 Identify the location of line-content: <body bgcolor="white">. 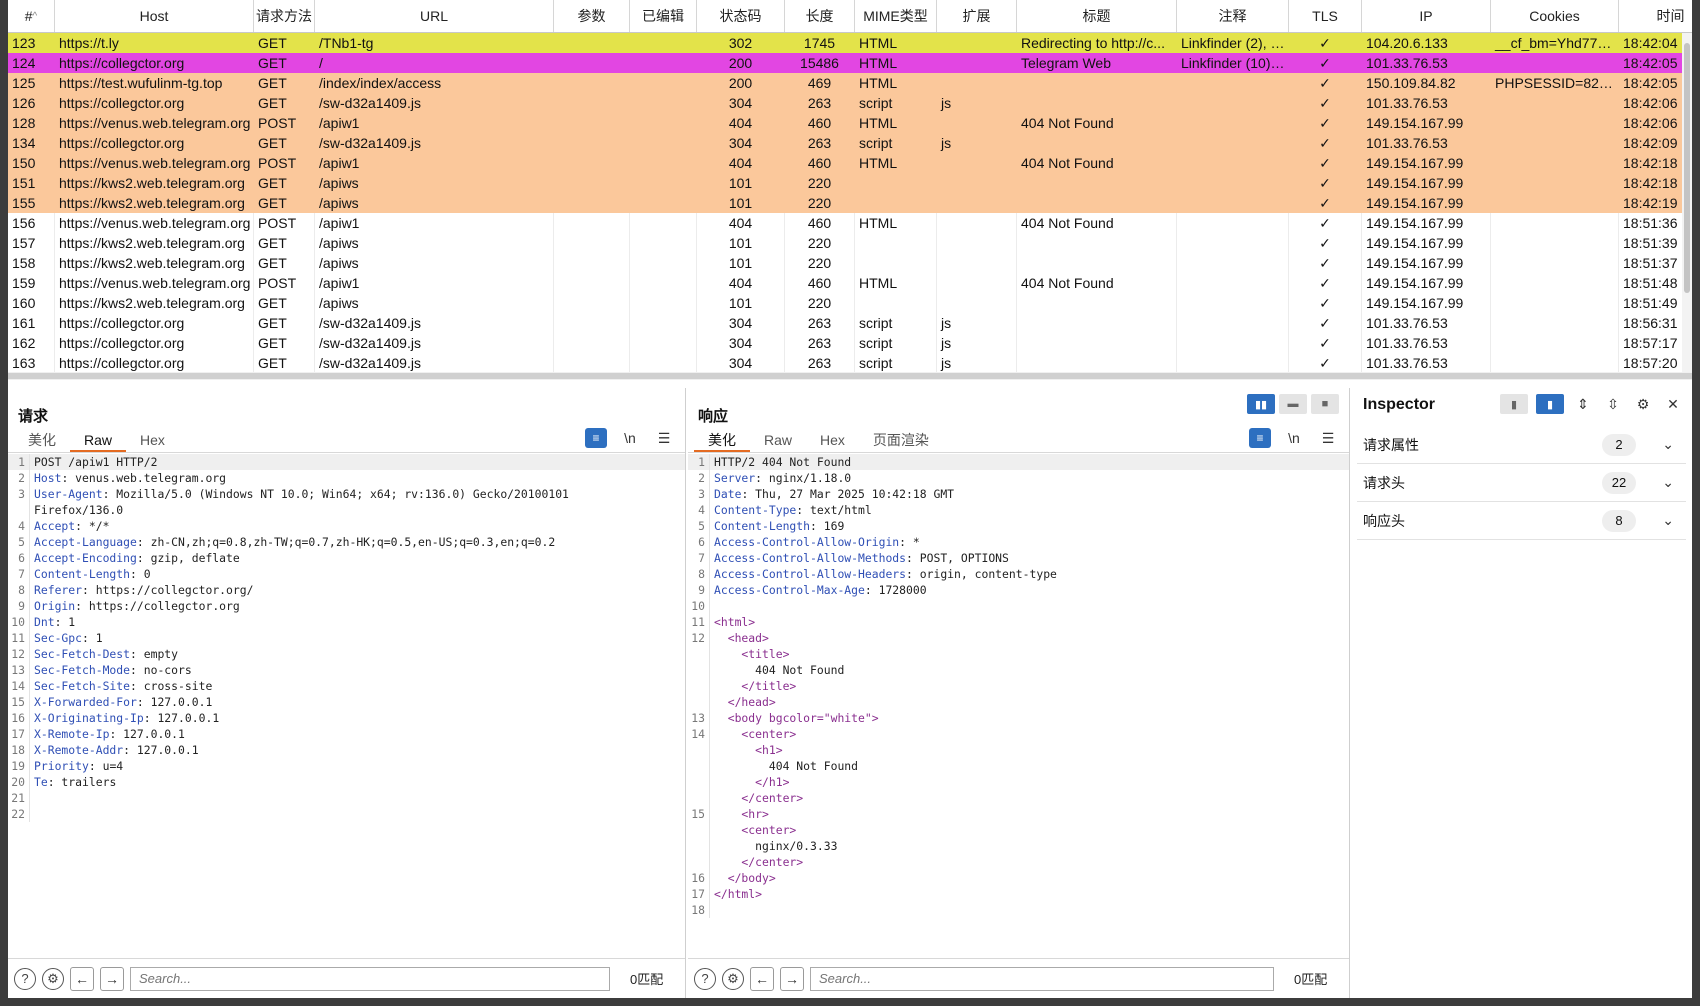
(794, 718).